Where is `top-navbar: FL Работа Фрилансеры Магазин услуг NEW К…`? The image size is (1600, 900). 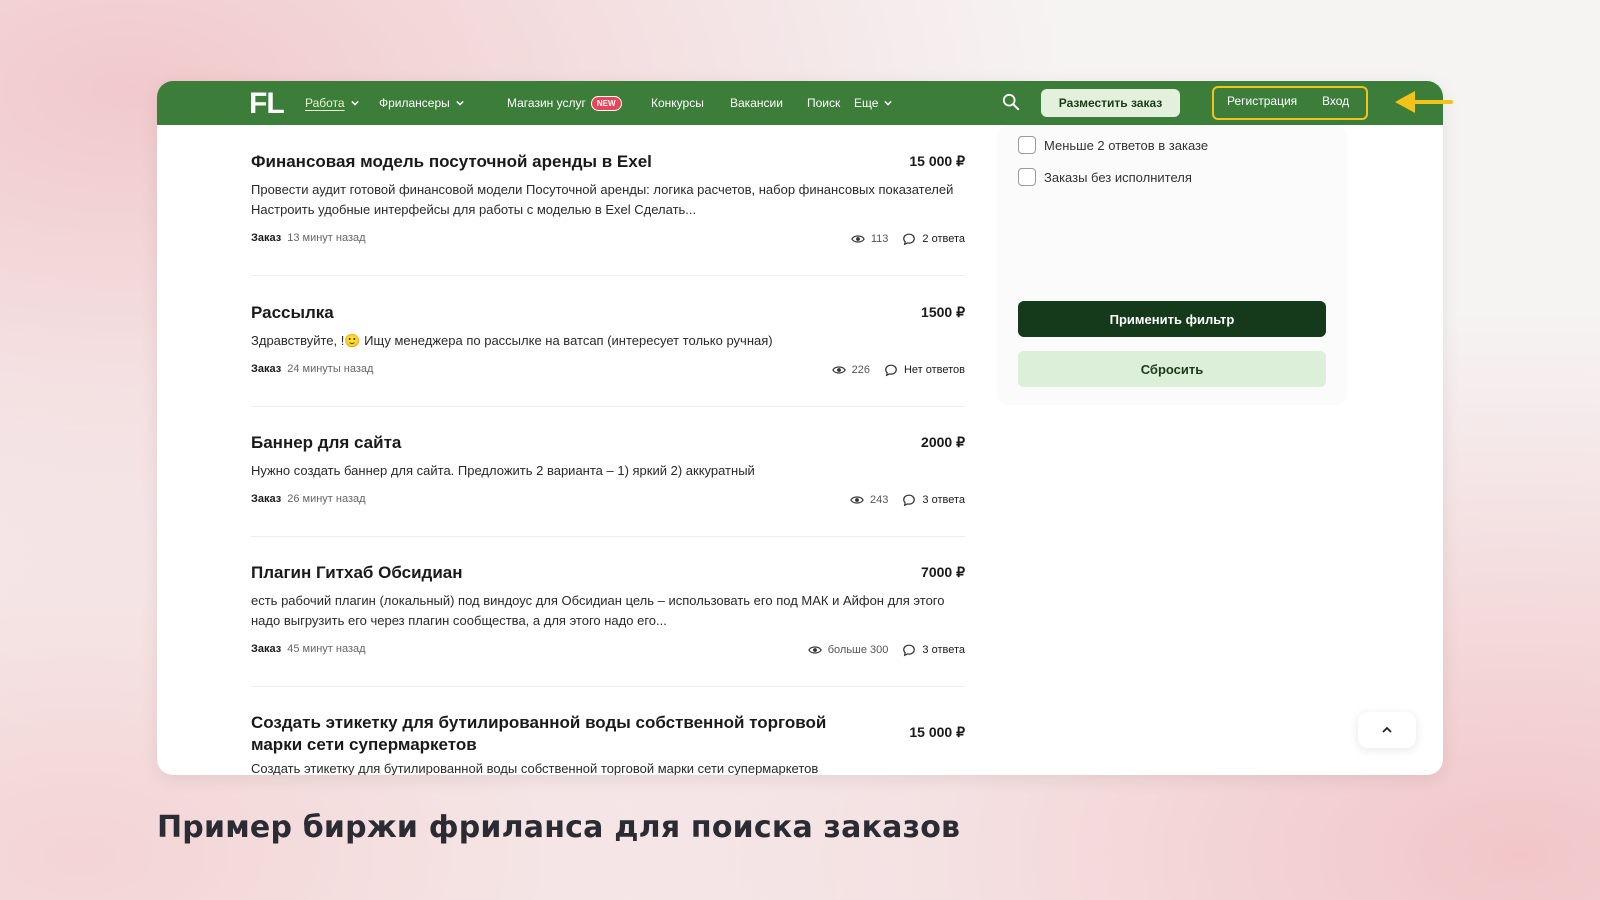 top-navbar: FL Работа Фрилансеры Магазин услуг NEW К… is located at coordinates (800, 103).